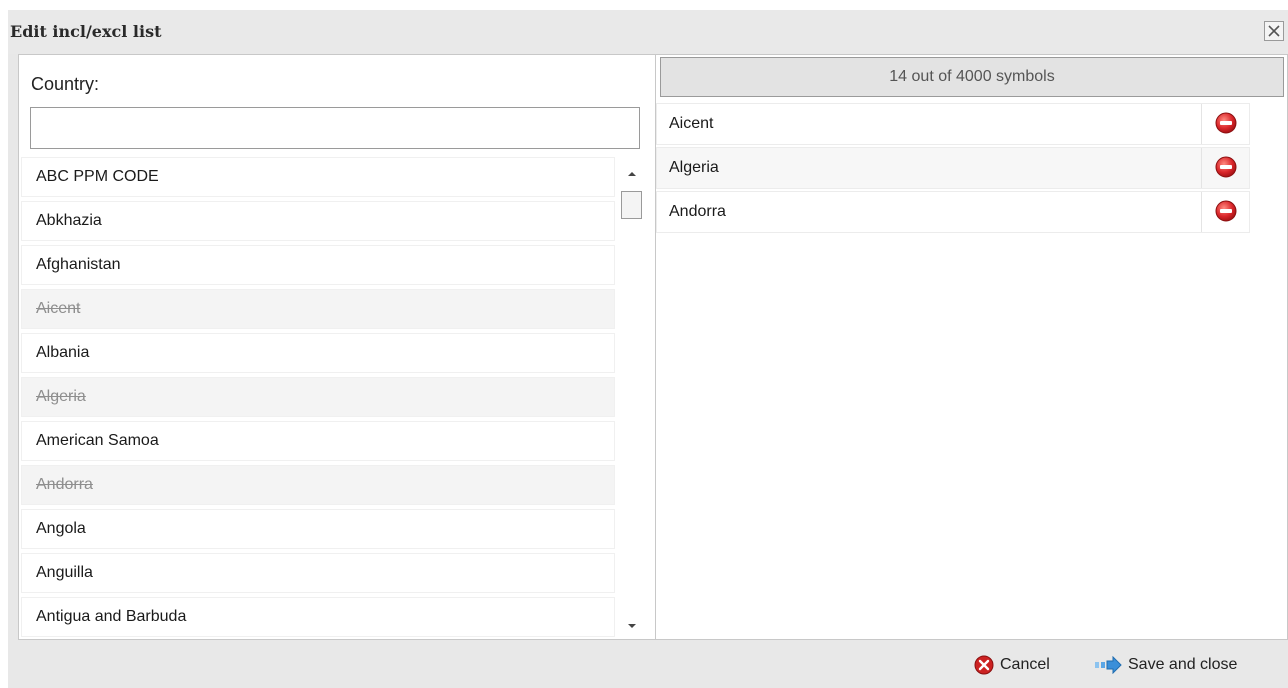 This screenshot has height=688, width=1288. Describe the element at coordinates (58, 308) in the screenshot. I see `country-item-label: Aicent` at that location.